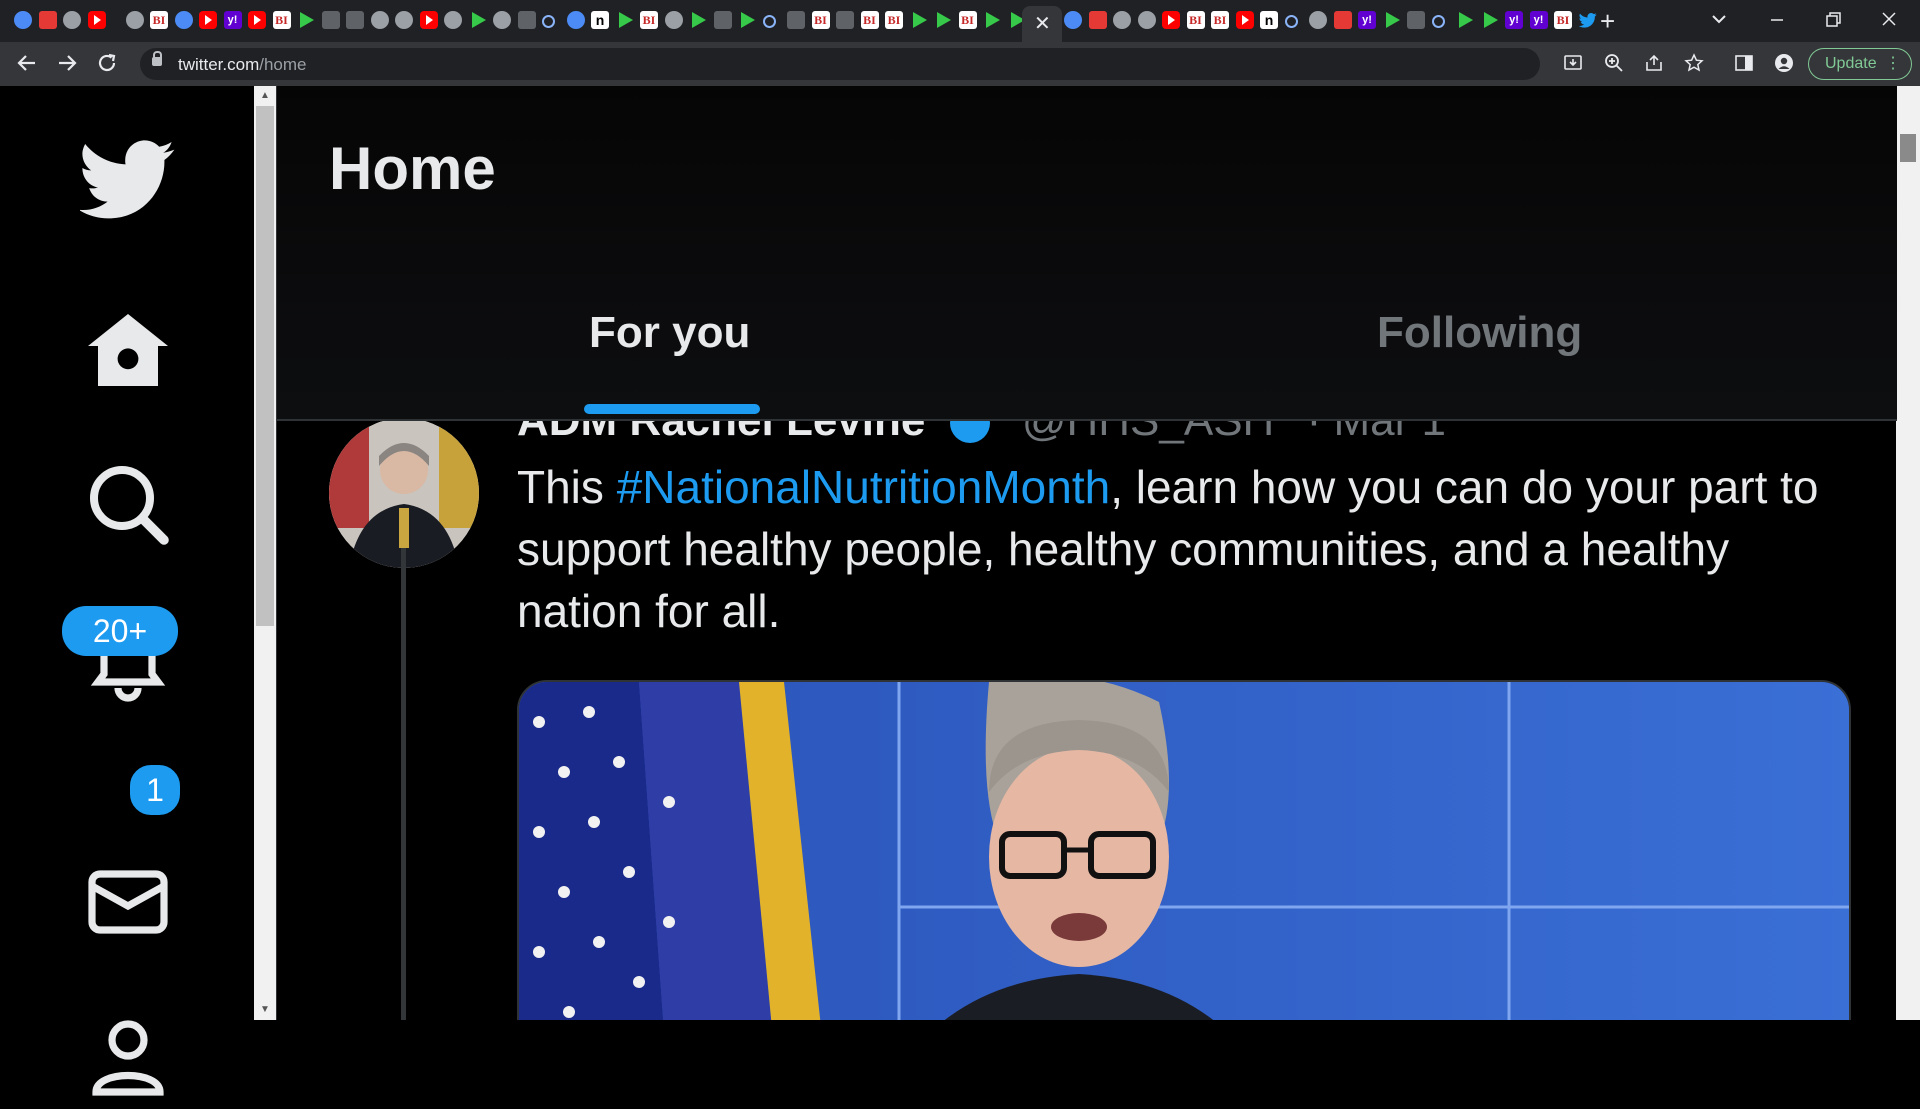 The height and width of the screenshot is (1109, 1920). What do you see at coordinates (265, 366) in the screenshot?
I see `nav-scrollbar-thumb` at bounding box center [265, 366].